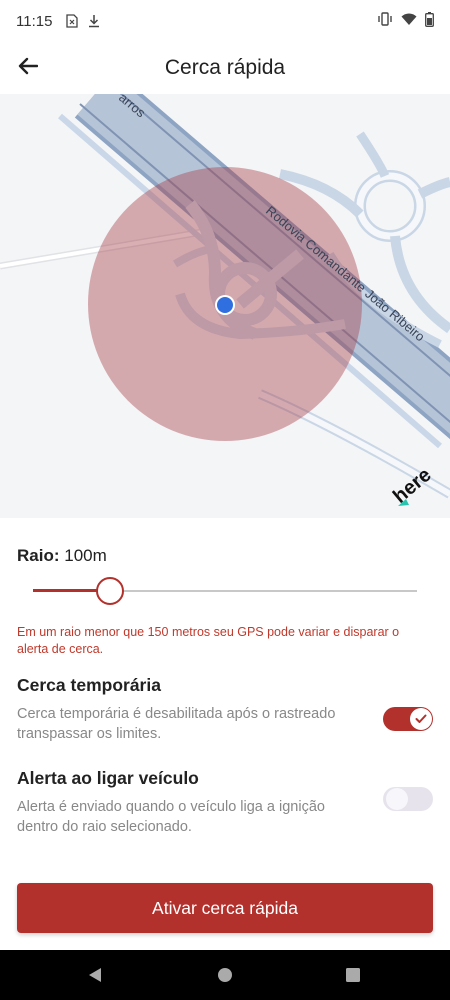  What do you see at coordinates (34, 21) in the screenshot?
I see `status-time: 11:15` at bounding box center [34, 21].